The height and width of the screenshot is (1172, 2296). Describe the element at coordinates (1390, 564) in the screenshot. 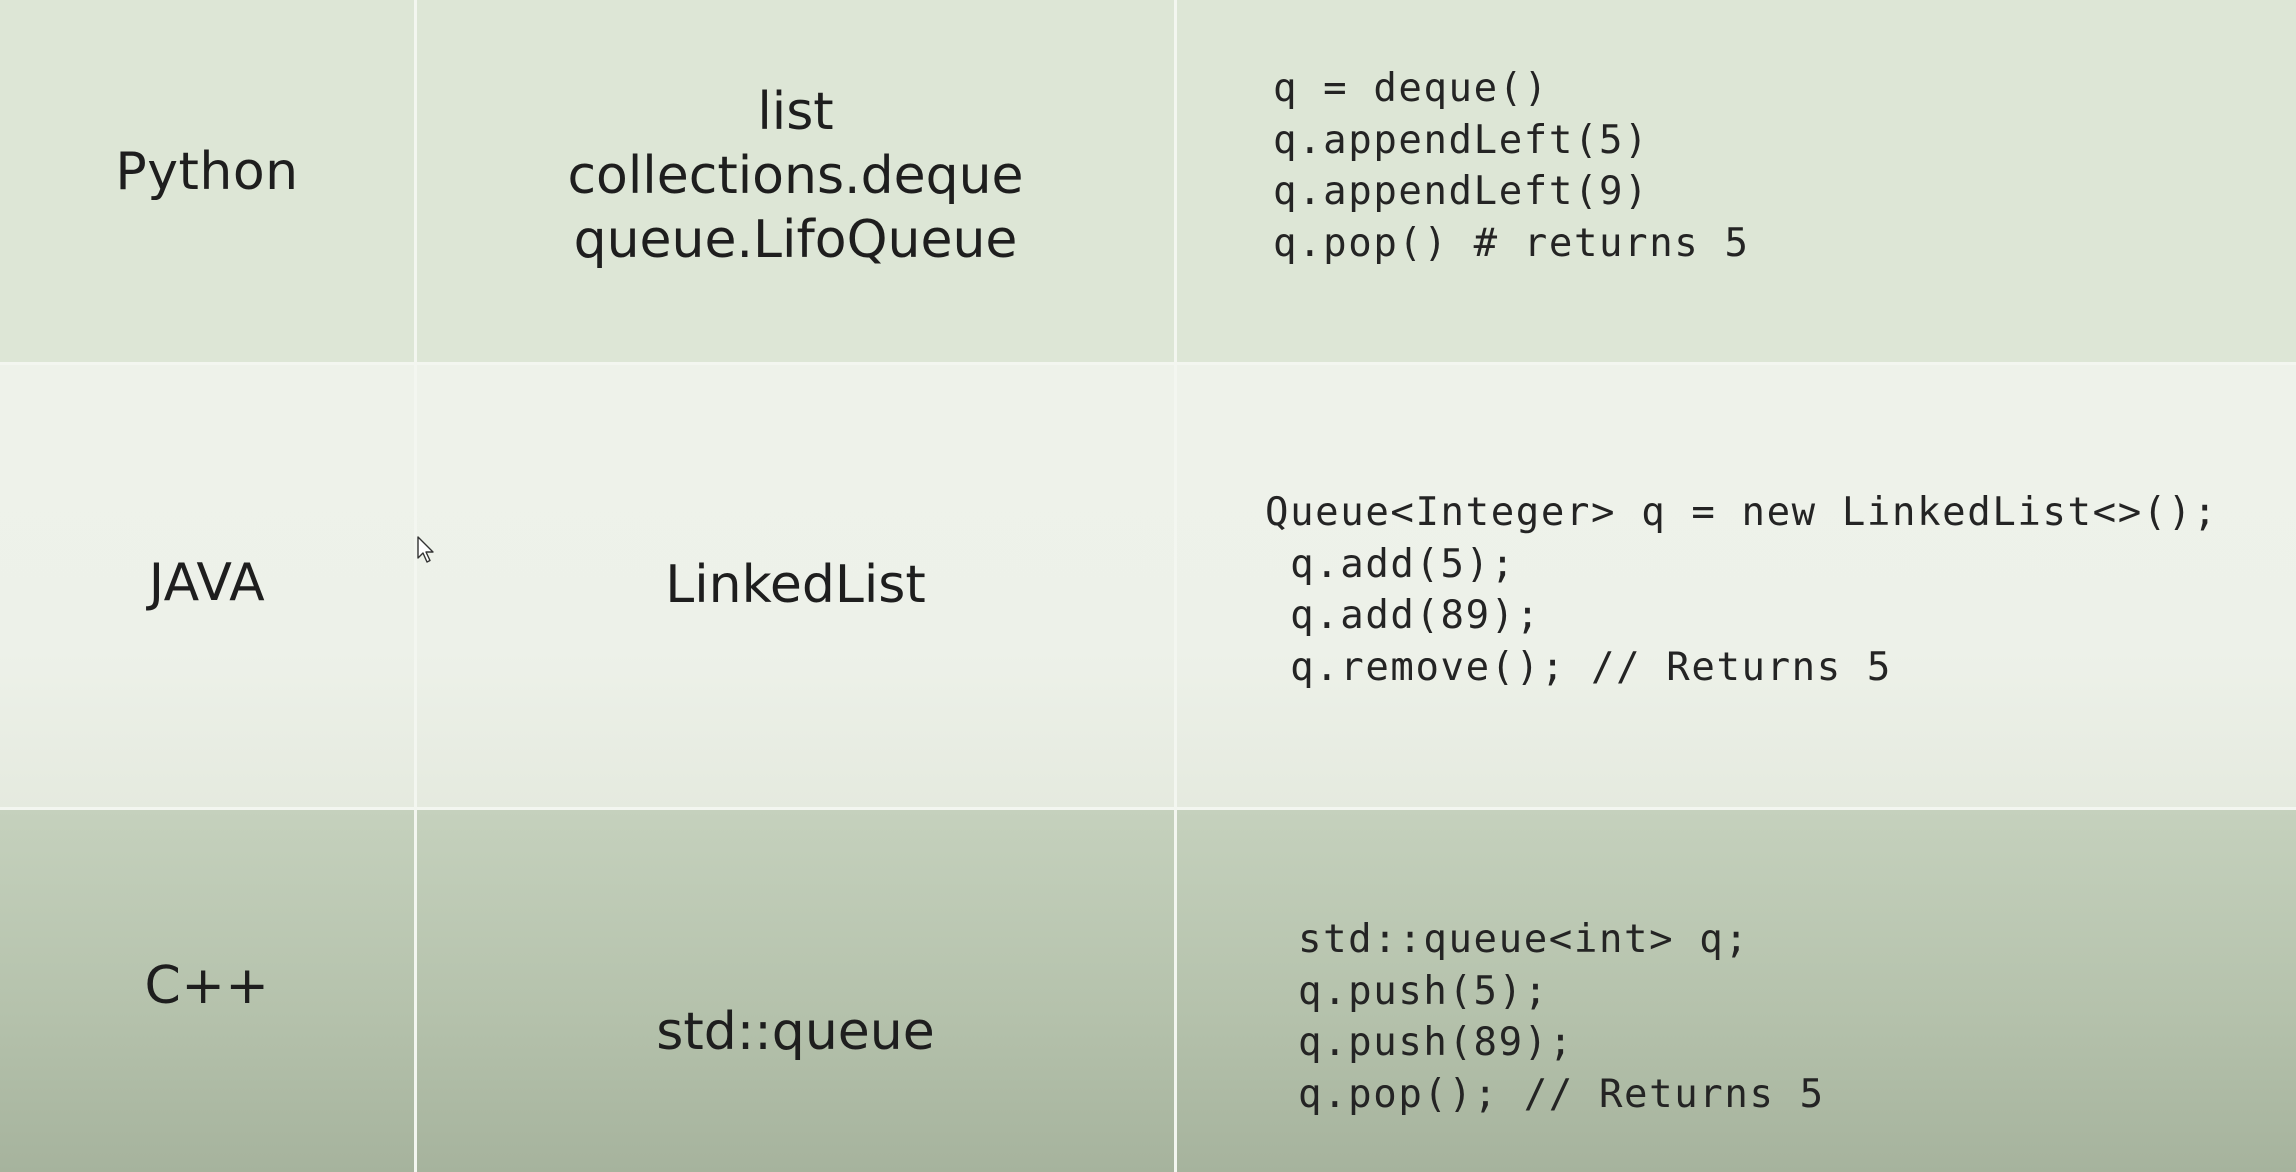

I see `code-line: q.add(5);` at that location.